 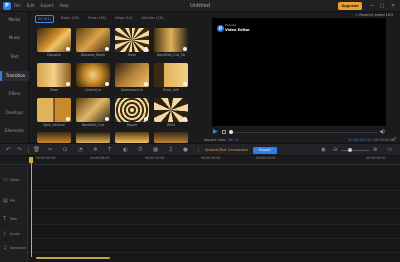 What do you see at coordinates (14, 38) in the screenshot?
I see `sidebar-item-music: Music` at bounding box center [14, 38].